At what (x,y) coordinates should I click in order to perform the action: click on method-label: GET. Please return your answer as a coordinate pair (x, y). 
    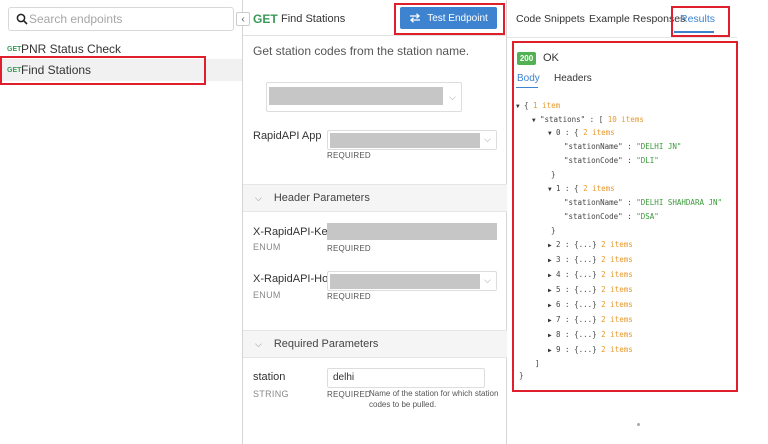
    Looking at the image, I should click on (265, 19).